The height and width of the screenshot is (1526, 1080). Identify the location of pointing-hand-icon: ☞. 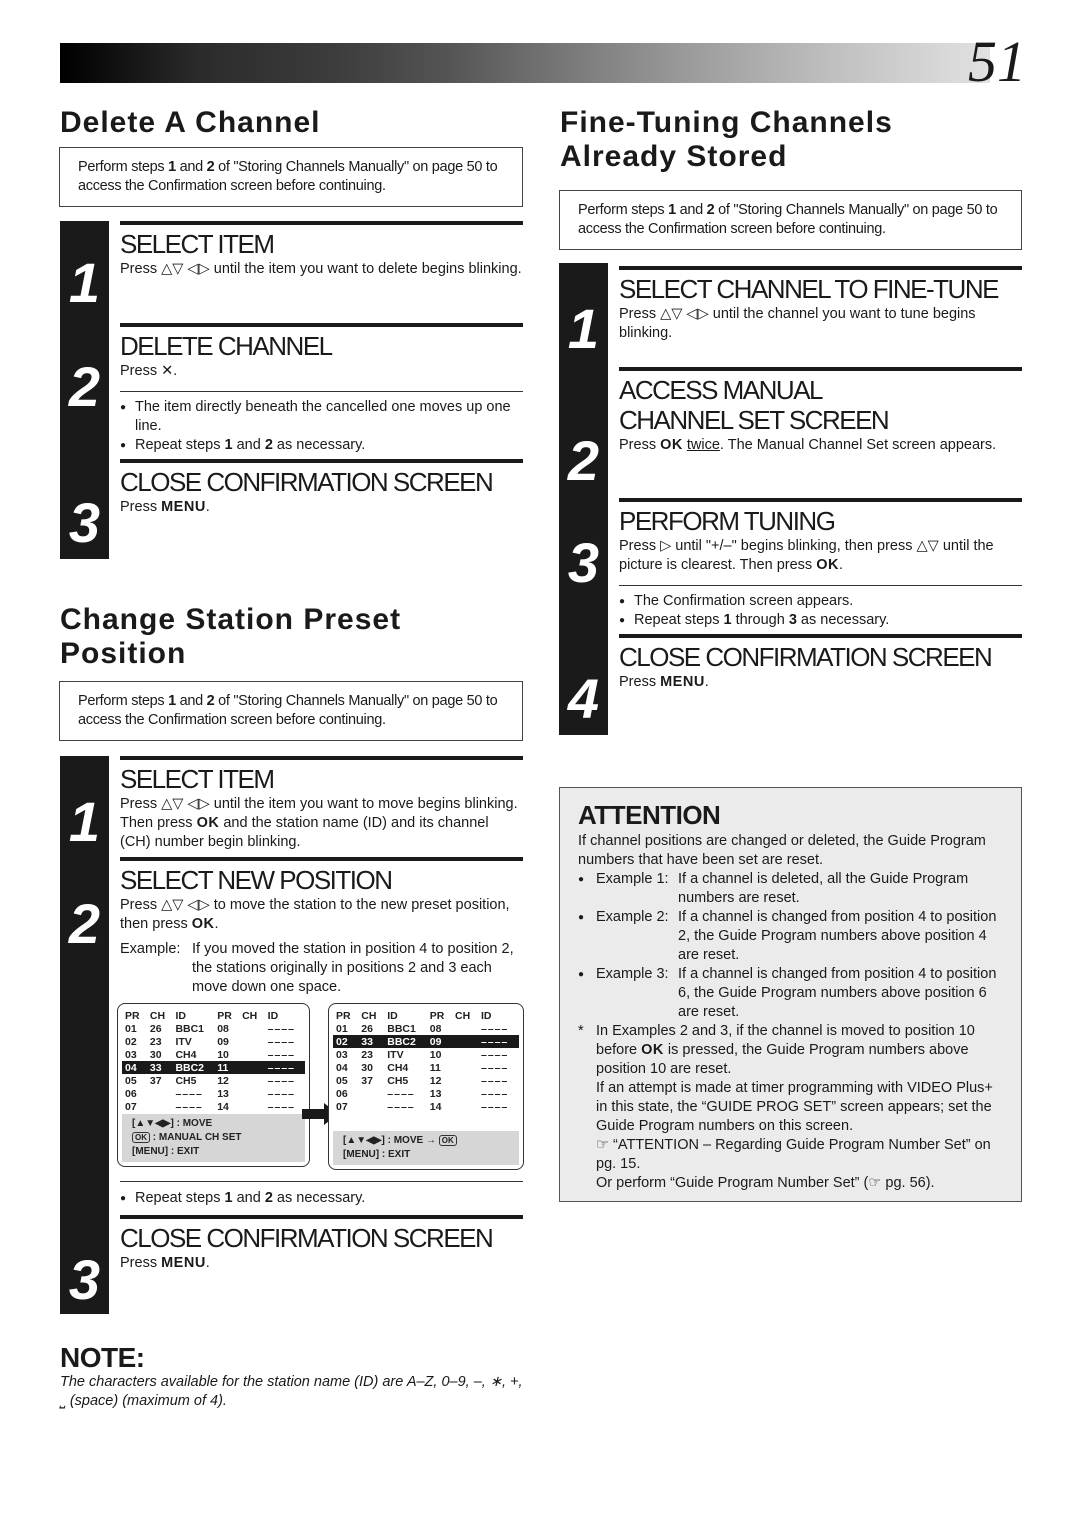
(875, 1183).